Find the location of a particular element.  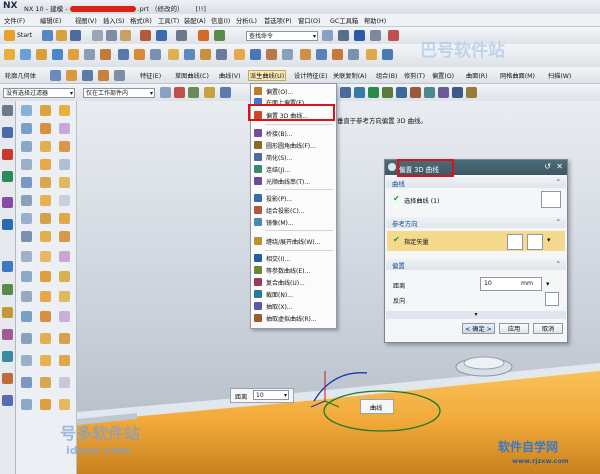

settings-gear-icon is located at coordinates (7, 110).